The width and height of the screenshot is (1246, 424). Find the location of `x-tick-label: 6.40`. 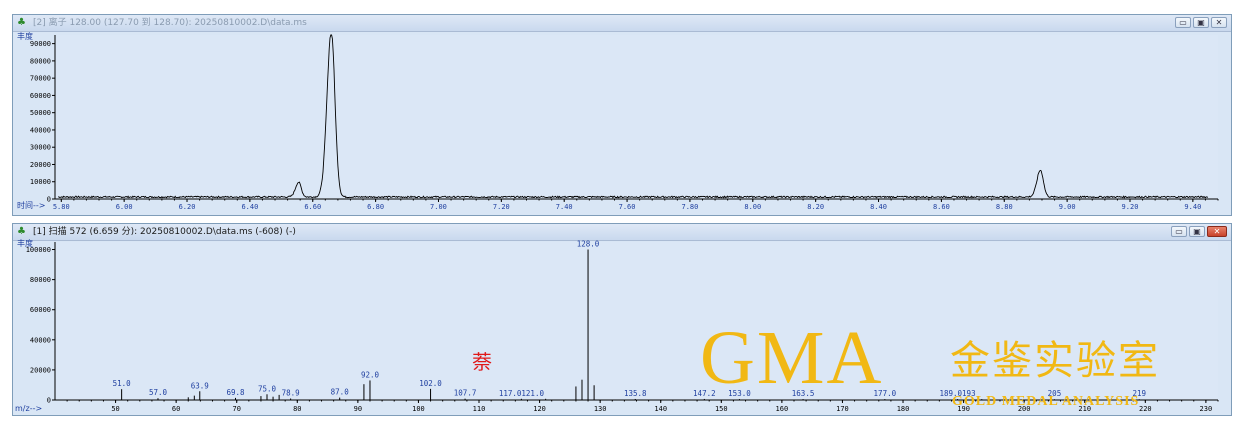

x-tick-label: 6.40 is located at coordinates (249, 207).